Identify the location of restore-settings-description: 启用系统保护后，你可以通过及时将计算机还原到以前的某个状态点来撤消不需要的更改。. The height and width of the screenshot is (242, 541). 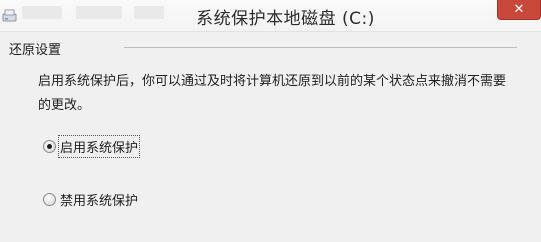
(272, 93).